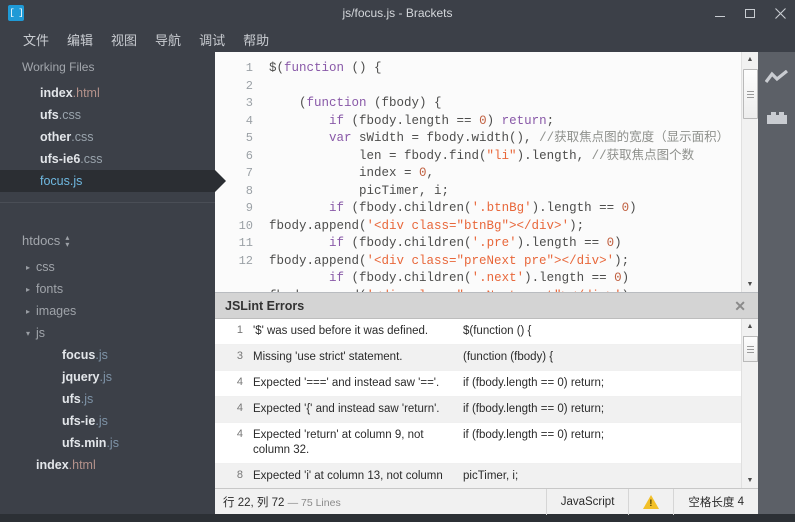 Image resolution: width=795 pixels, height=522 pixels. Describe the element at coordinates (107, 93) in the screenshot. I see `working-file-item: index .html` at that location.